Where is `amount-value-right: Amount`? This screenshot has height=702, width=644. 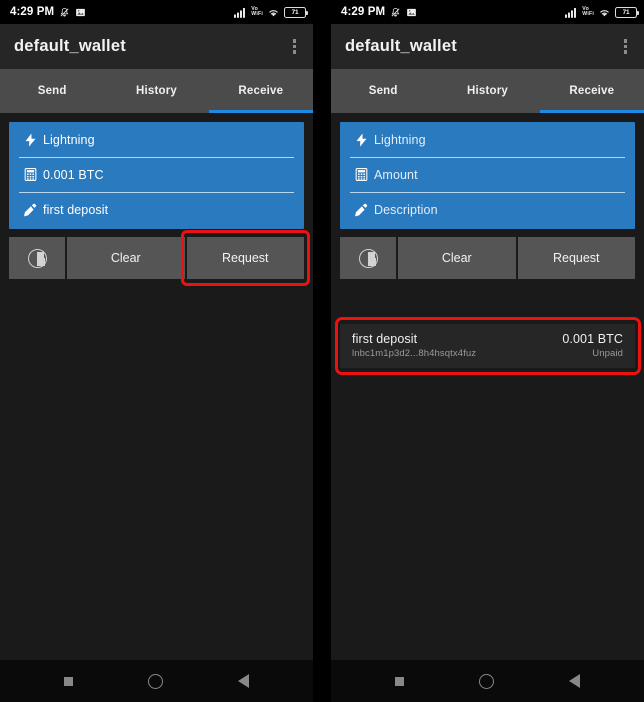 amount-value-right: Amount is located at coordinates (396, 174).